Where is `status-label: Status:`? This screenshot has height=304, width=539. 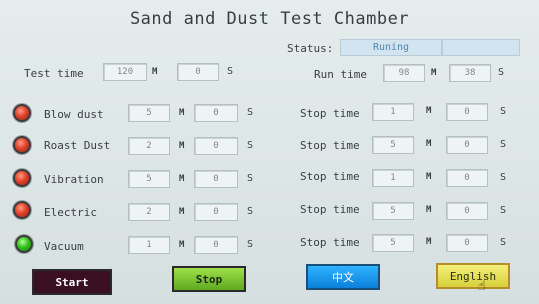 status-label: Status: is located at coordinates (310, 48).